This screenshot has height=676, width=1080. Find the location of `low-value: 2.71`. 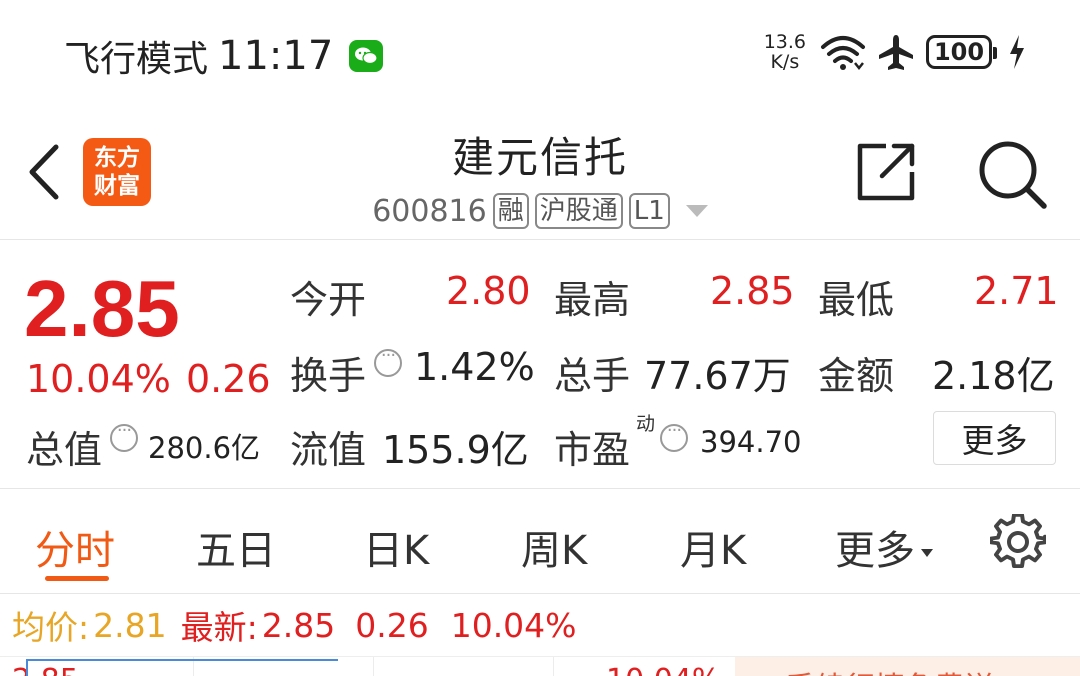

low-value: 2.71 is located at coordinates (1016, 291).